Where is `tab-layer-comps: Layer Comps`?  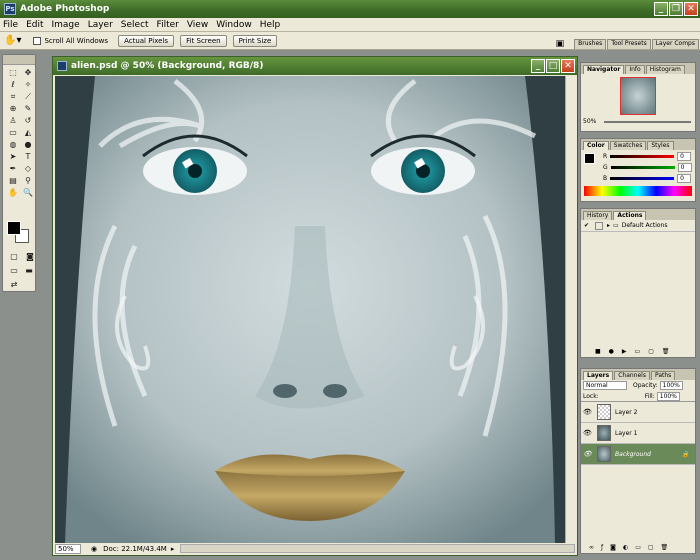
tab-layer-comps: Layer Comps is located at coordinates (675, 44).